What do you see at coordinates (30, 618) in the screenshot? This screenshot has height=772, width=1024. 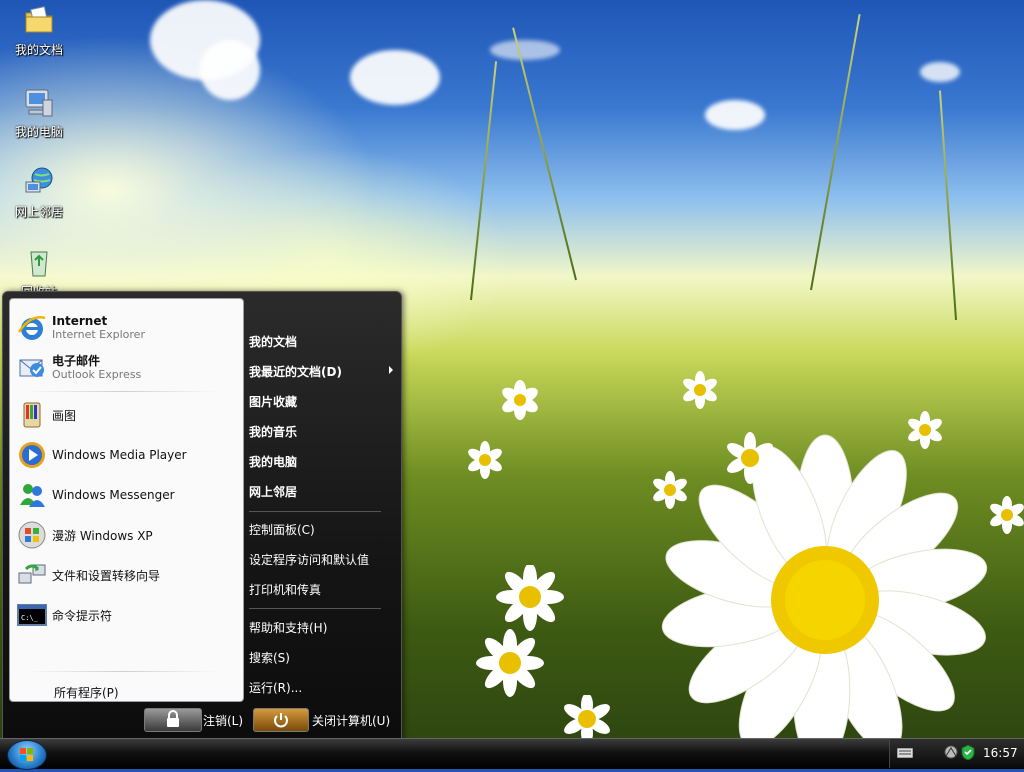 I see `svg-text: C:\_` at bounding box center [30, 618].